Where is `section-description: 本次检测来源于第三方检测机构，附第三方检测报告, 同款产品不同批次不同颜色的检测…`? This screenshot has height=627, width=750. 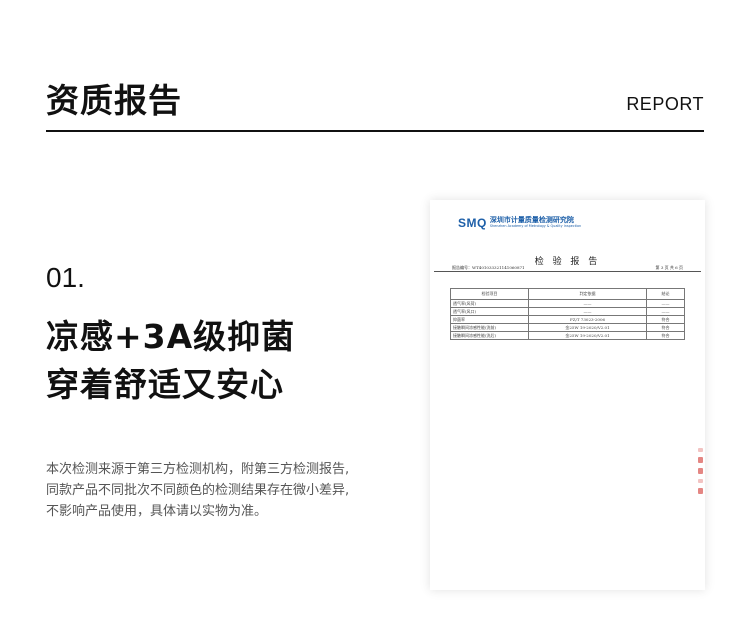 section-description: 本次检测来源于第三方检测机构，附第三方检测报告, 同款产品不同批次不同颜色的检测… is located at coordinates (197, 490).